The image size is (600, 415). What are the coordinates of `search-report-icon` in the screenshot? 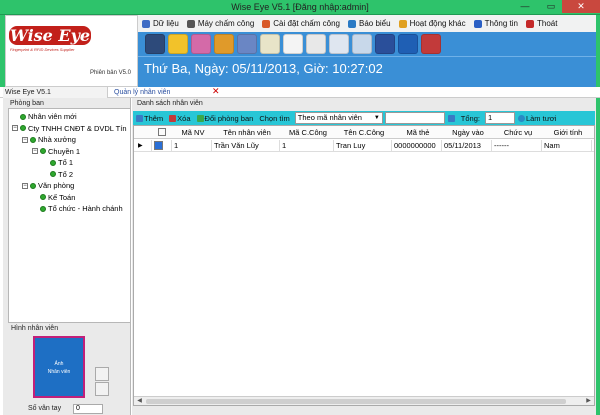 It's located at (362, 44).